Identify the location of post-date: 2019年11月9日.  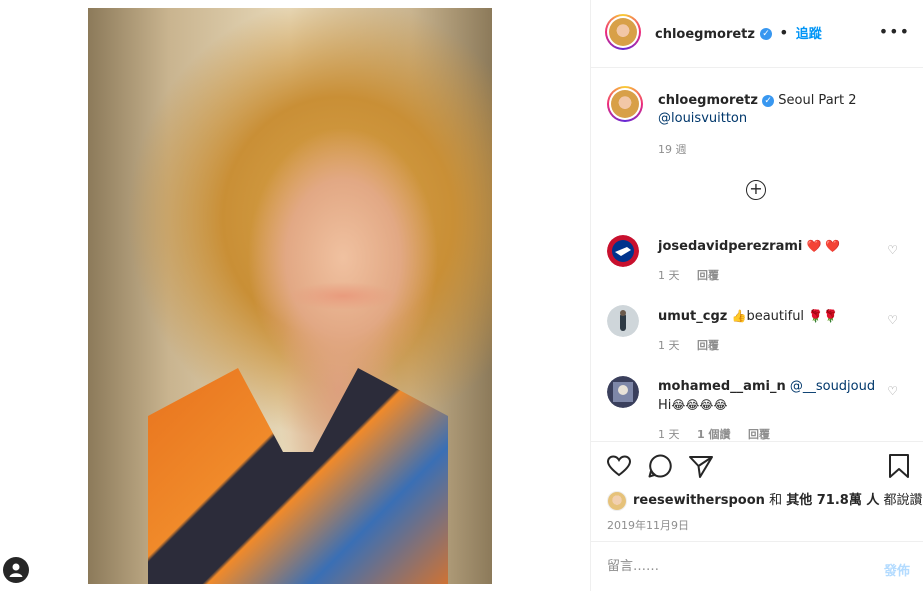
(648, 525).